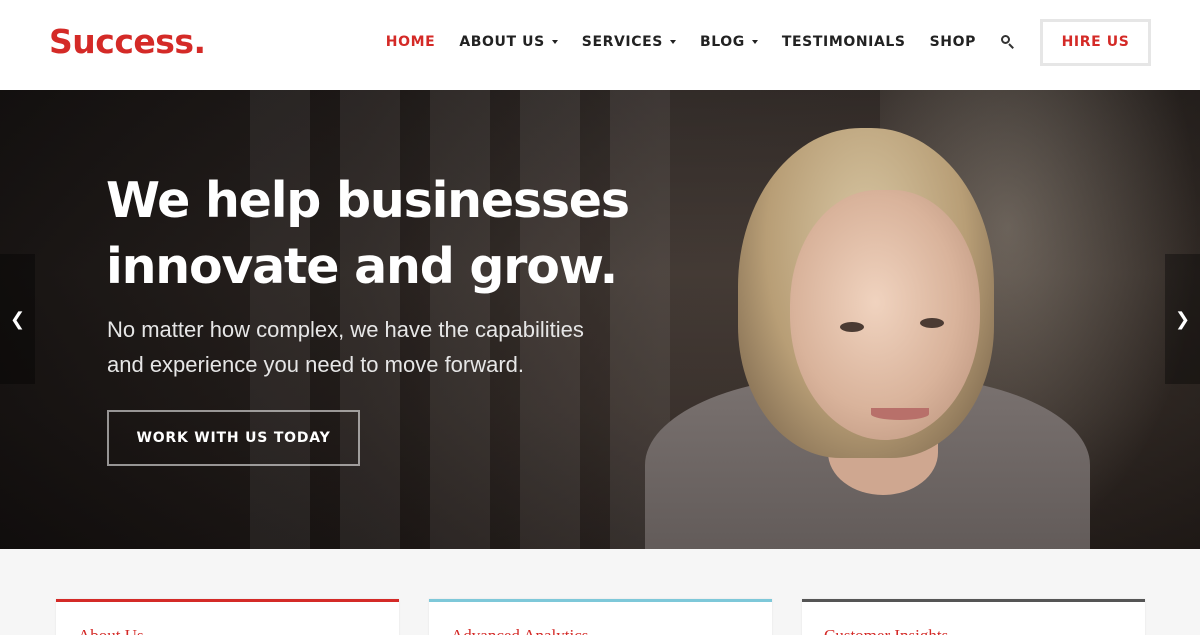  I want to click on hero-person-face, so click(885, 315).